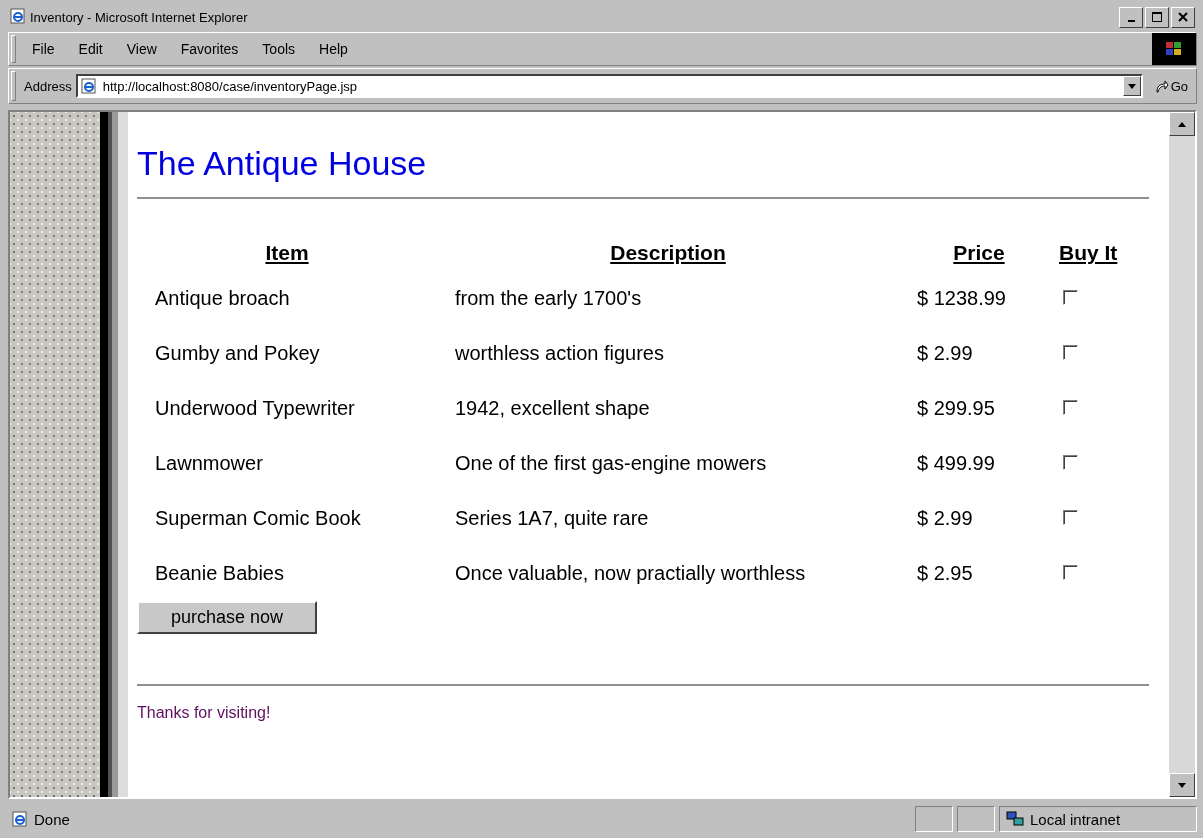 This screenshot has height=838, width=1203. What do you see at coordinates (956, 408) in the screenshot?
I see `table-cell-text: $ 299.95` at bounding box center [956, 408].